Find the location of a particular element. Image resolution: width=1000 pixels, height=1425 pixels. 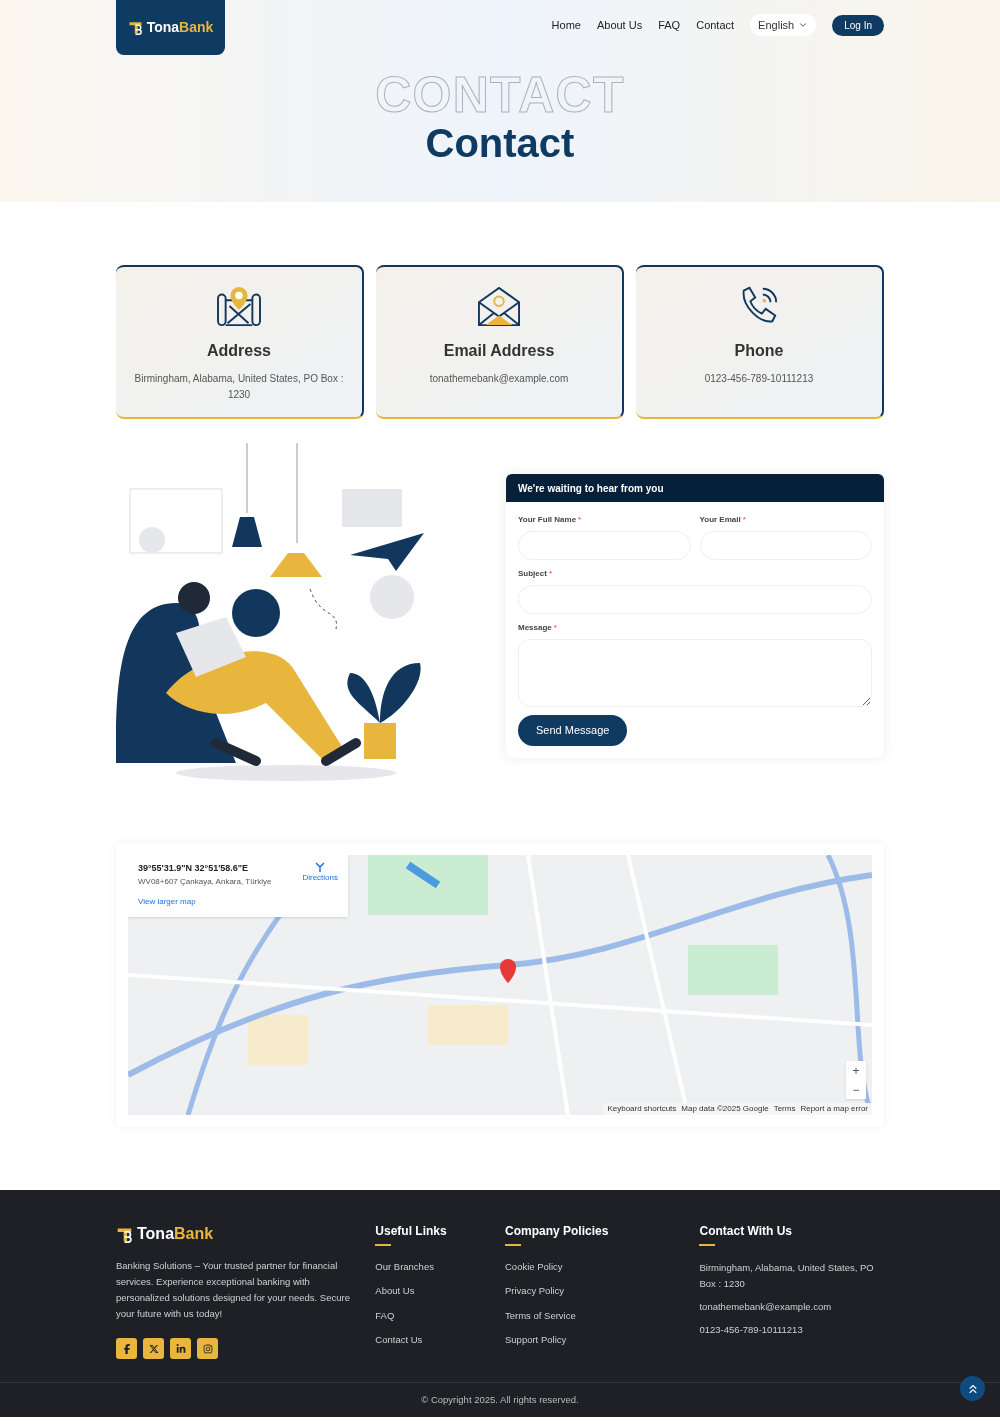

logo-text: TonaBank is located at coordinates (180, 27).